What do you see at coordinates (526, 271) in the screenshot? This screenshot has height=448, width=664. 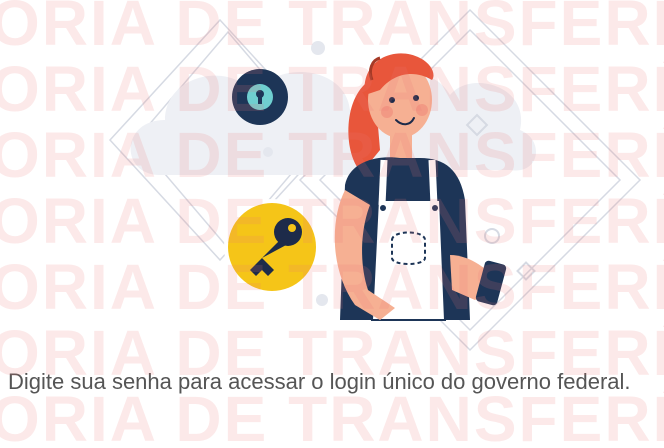 I see `decor-square` at bounding box center [526, 271].